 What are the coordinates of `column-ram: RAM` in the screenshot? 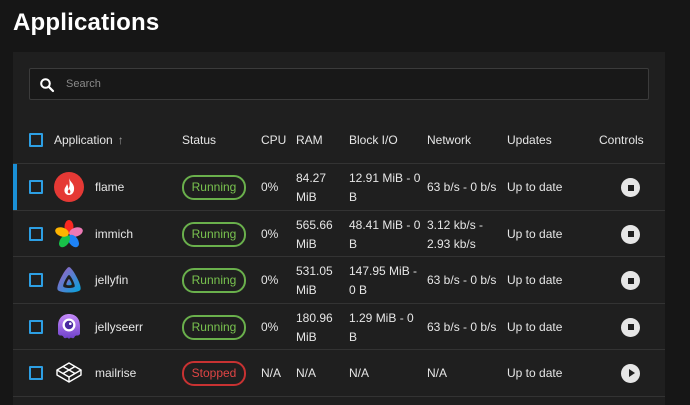 It's located at (309, 140).